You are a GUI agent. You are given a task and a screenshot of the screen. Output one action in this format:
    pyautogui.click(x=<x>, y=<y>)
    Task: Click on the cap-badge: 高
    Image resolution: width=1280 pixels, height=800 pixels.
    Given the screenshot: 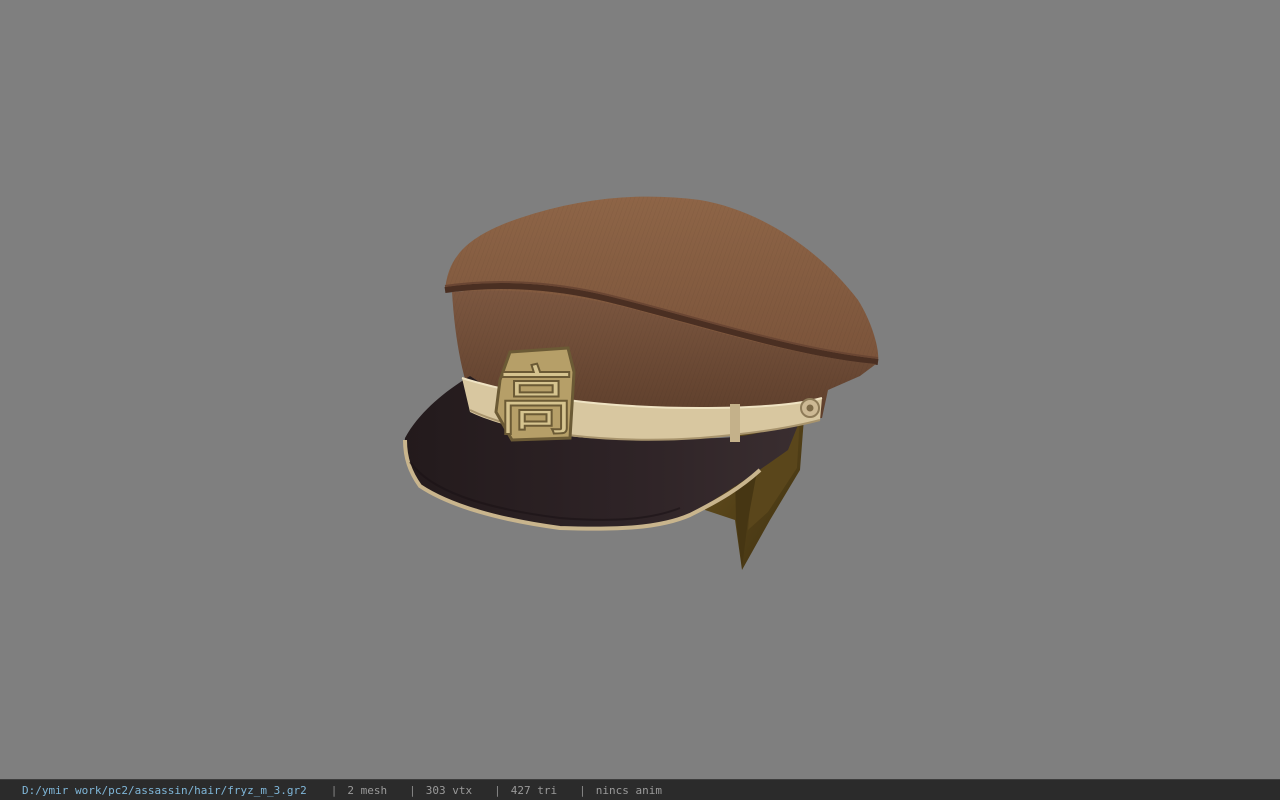 What is the action you would take?
    pyautogui.click(x=535, y=396)
    